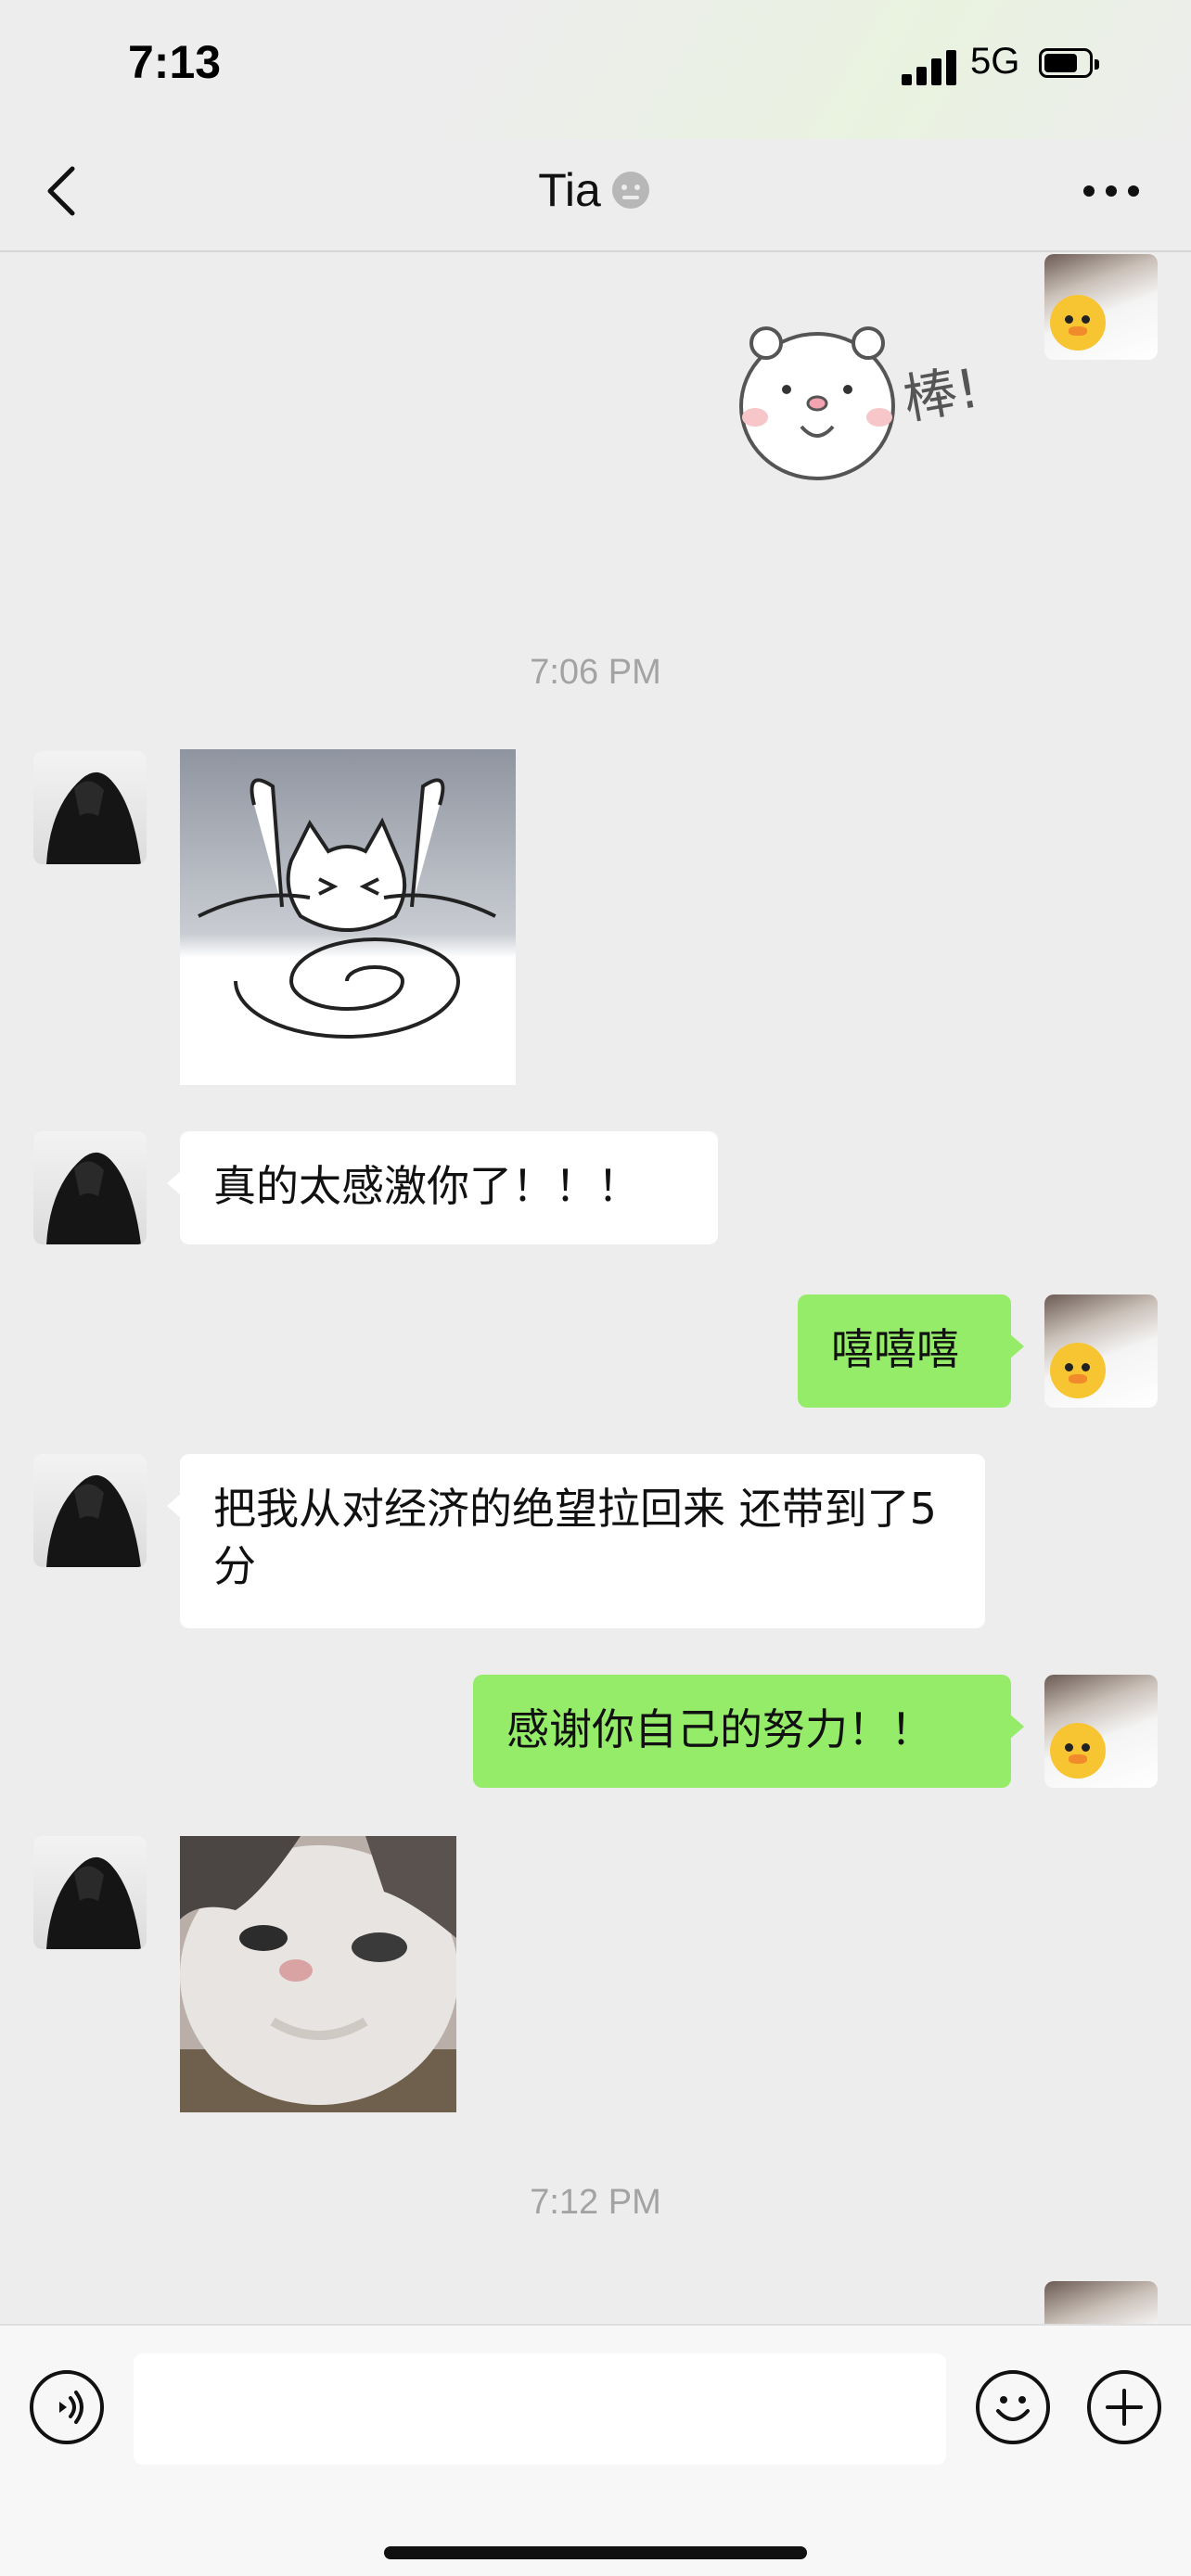 The image size is (1191, 2576). Describe the element at coordinates (426, 1186) in the screenshot. I see `message-text: 真的太感激你了！！！` at that location.